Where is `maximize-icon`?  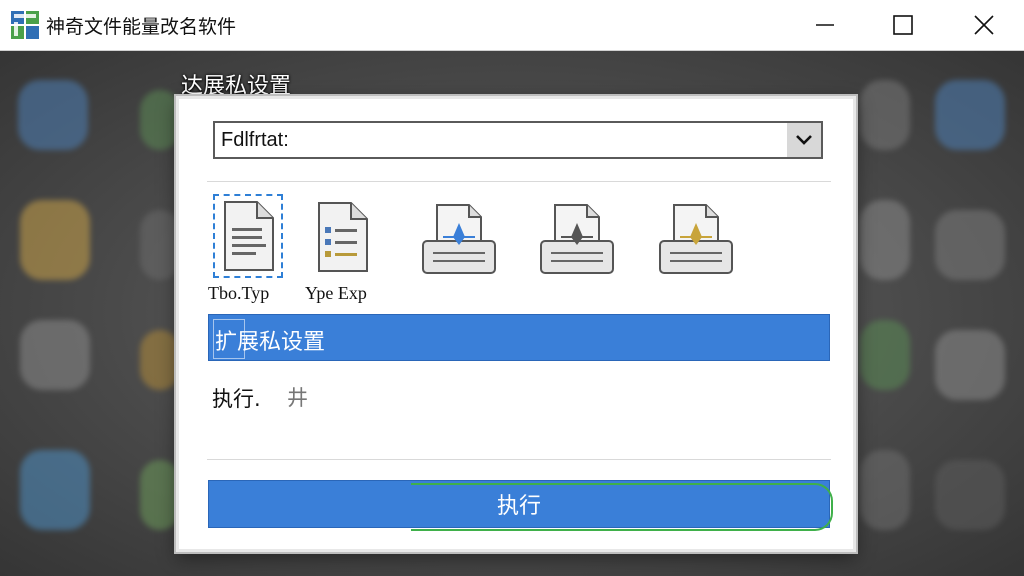 maximize-icon is located at coordinates (903, 25).